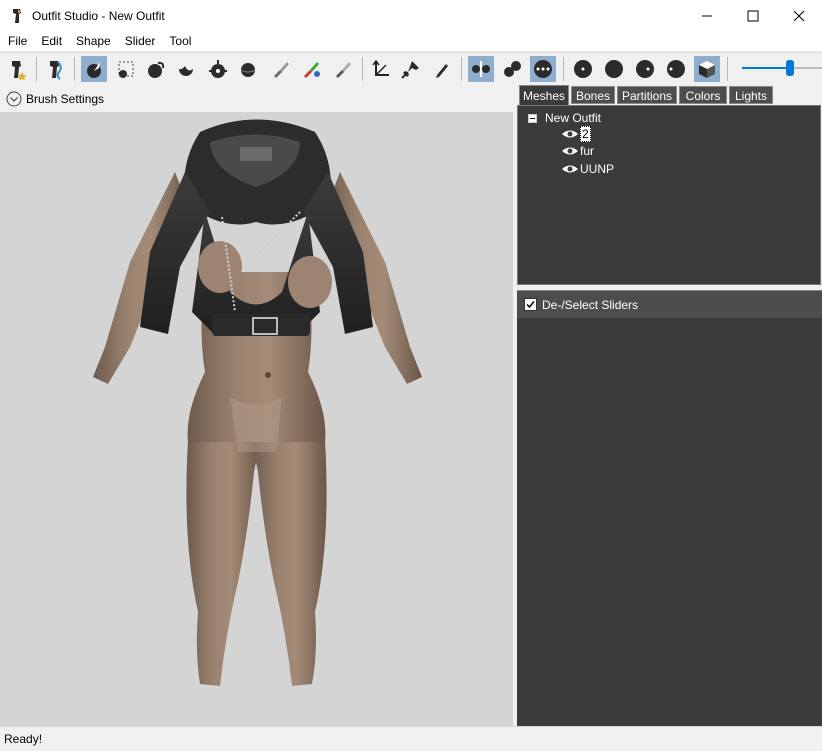  I want to click on brush-settings-label: Brush Settings, so click(65, 98).